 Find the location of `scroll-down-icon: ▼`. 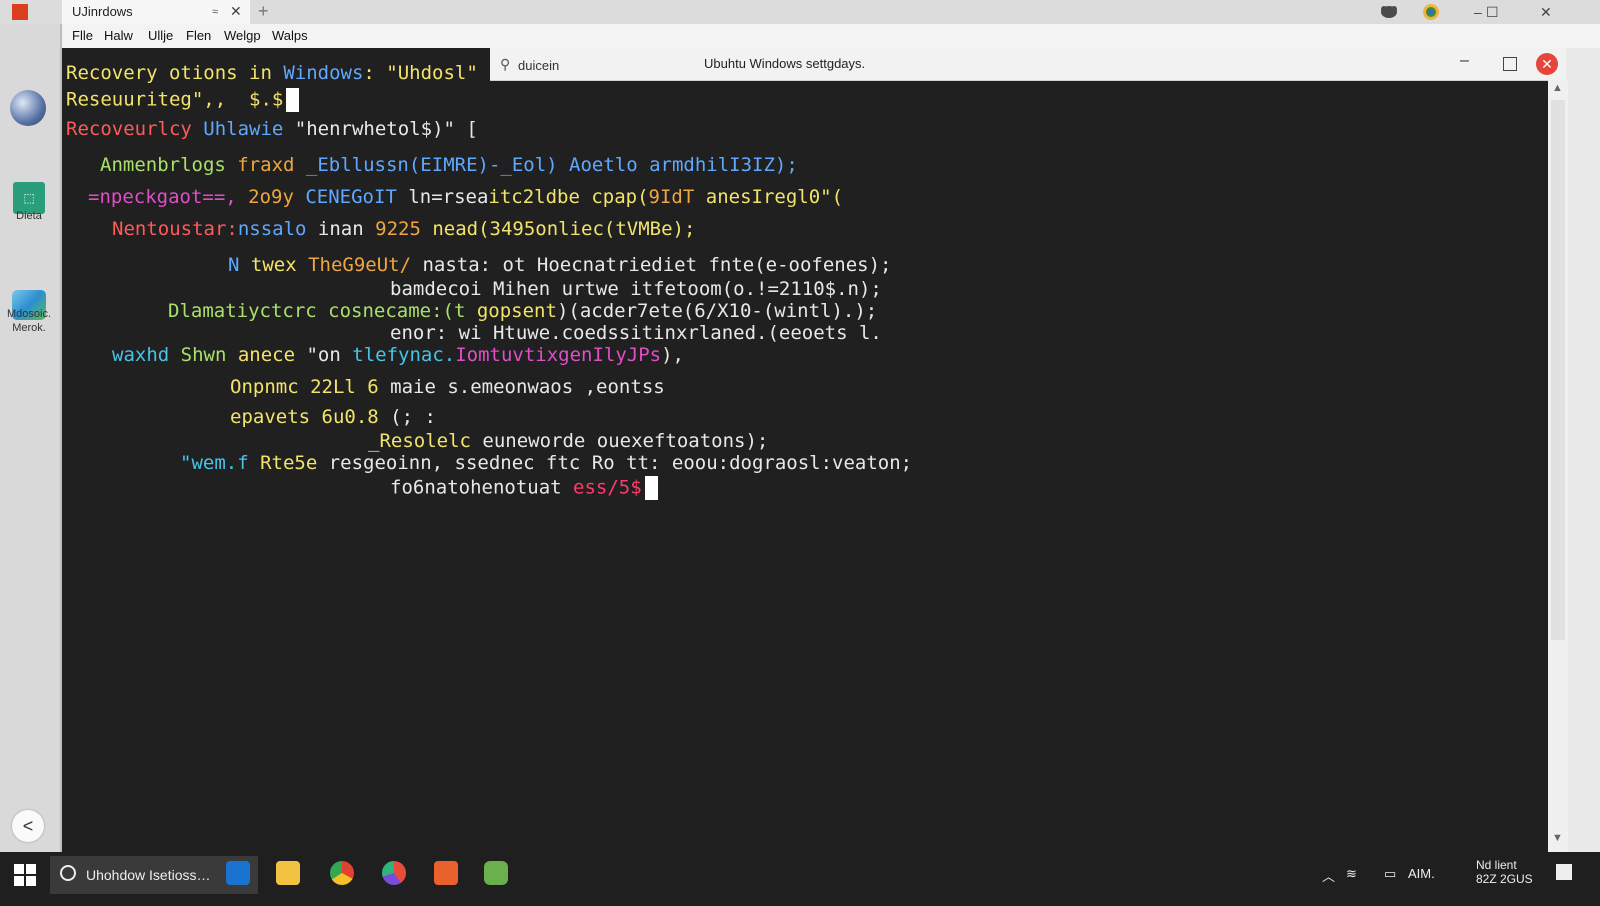

scroll-down-icon: ▼ is located at coordinates (1557, 838).